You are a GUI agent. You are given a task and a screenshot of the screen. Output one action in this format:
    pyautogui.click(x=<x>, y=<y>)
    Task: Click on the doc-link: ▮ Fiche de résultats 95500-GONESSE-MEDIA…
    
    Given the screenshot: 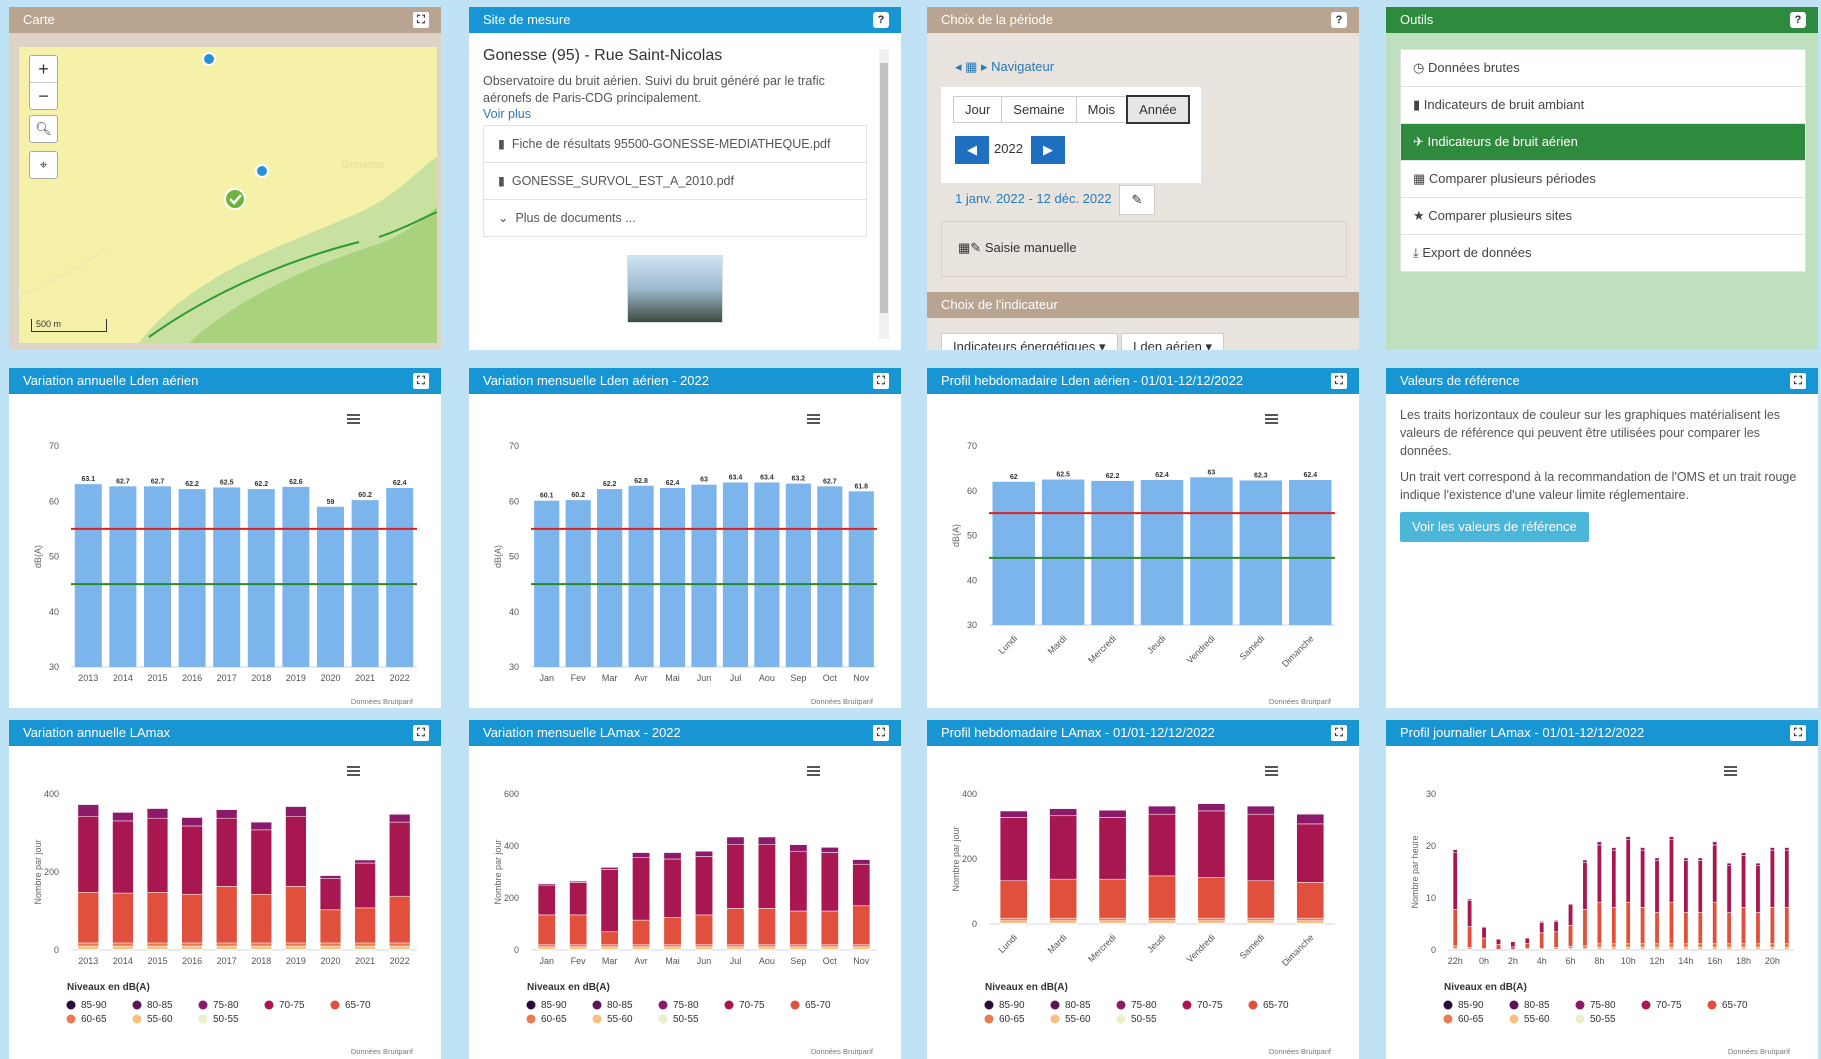 What is the action you would take?
    pyautogui.click(x=675, y=144)
    